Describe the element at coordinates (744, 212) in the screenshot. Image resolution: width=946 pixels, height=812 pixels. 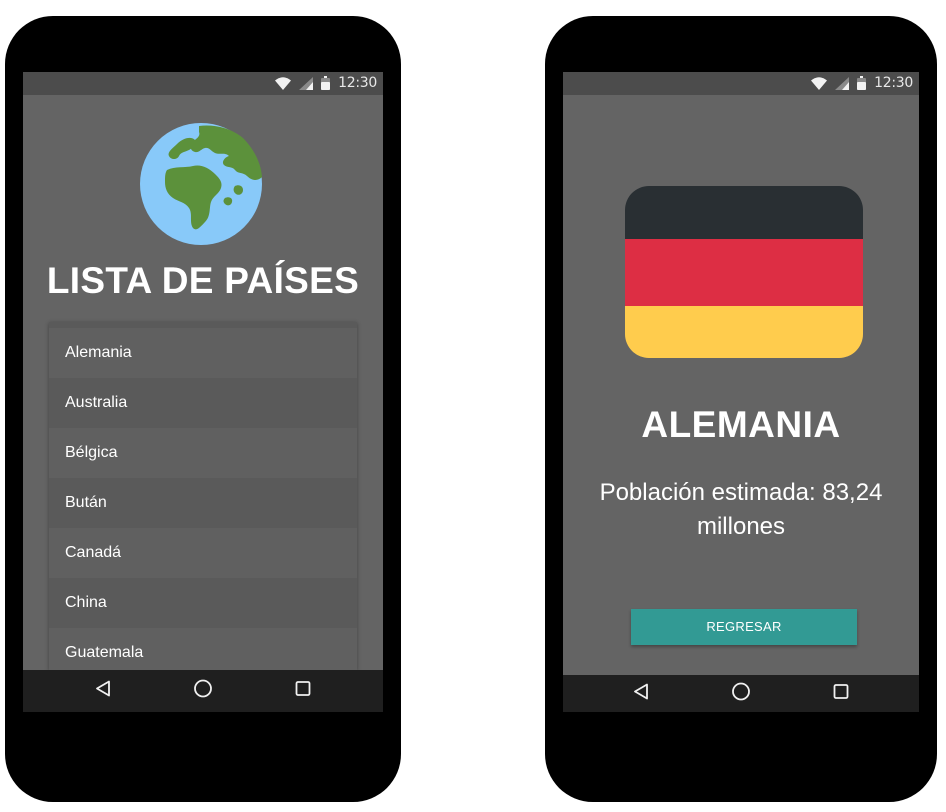
I see `flag-stripe-black` at that location.